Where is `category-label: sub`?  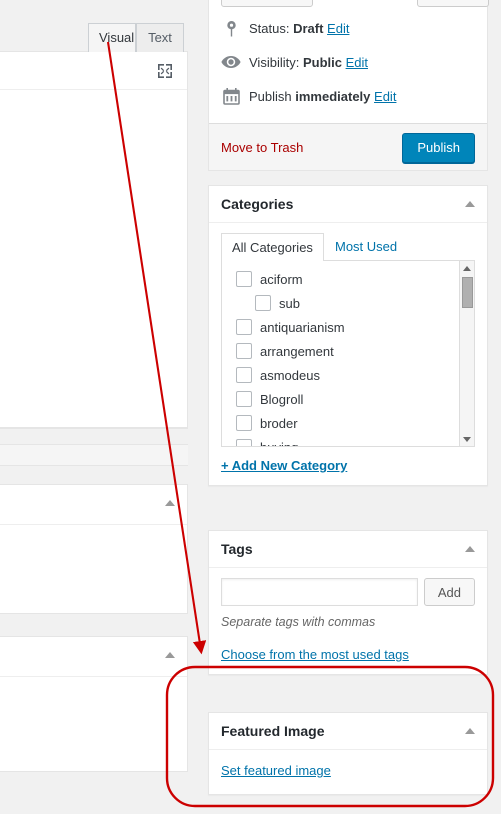 category-label: sub is located at coordinates (289, 303).